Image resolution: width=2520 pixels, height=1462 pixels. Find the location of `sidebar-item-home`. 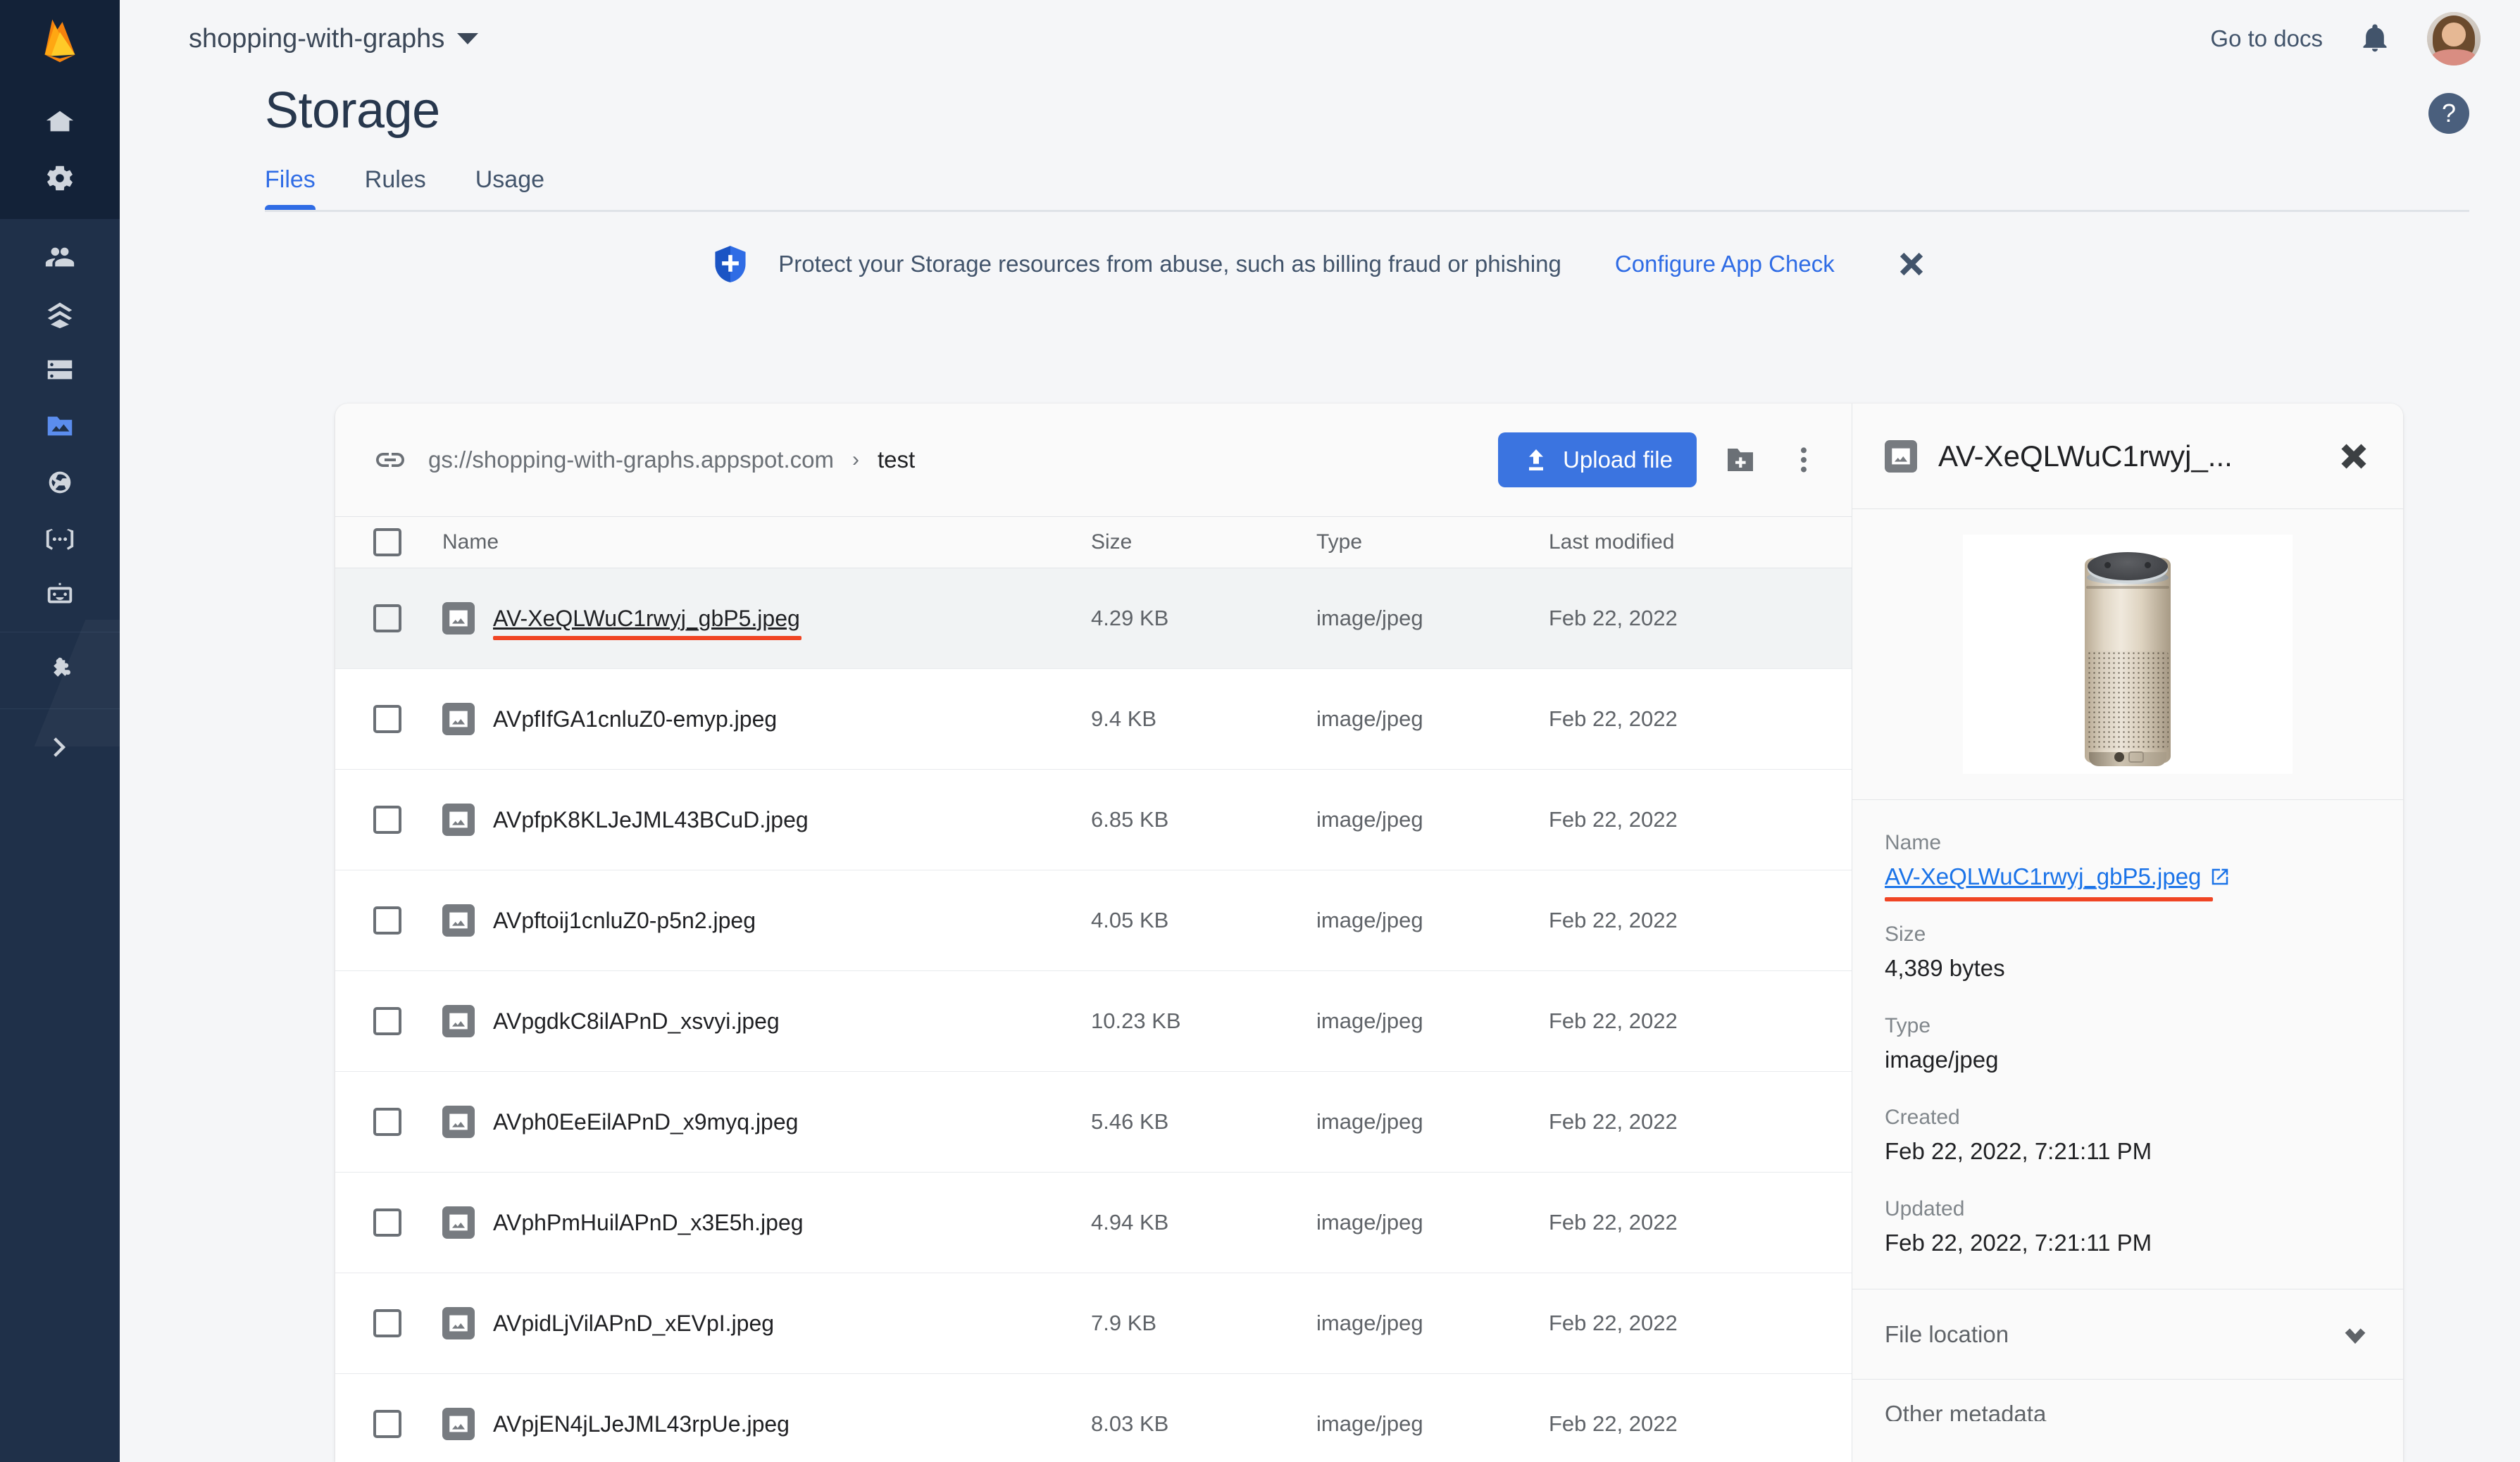

sidebar-item-home is located at coordinates (60, 122).